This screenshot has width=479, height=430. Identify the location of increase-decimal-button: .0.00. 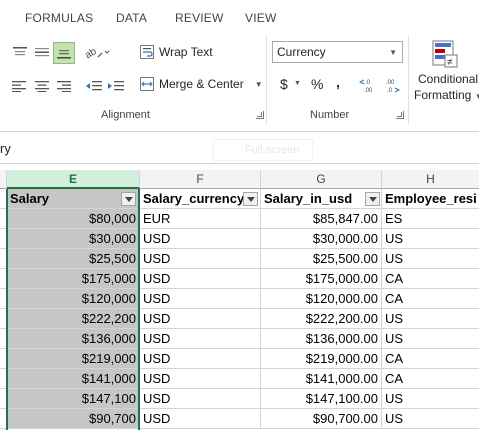
(368, 85).